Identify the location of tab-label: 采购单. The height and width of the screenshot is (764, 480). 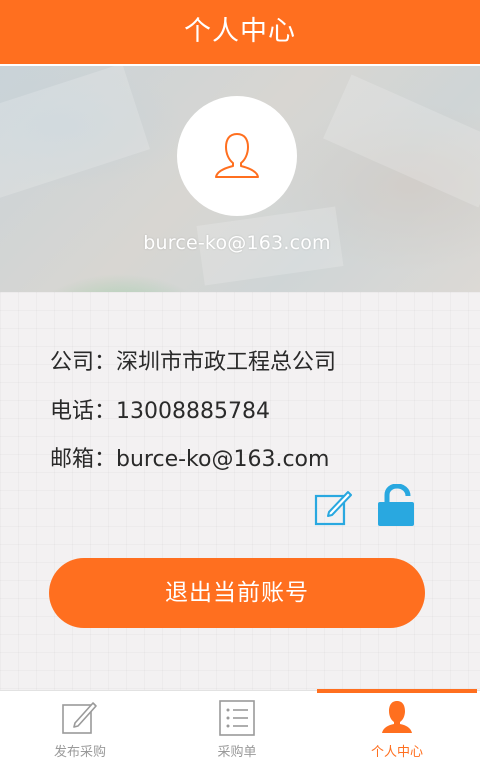
(237, 752).